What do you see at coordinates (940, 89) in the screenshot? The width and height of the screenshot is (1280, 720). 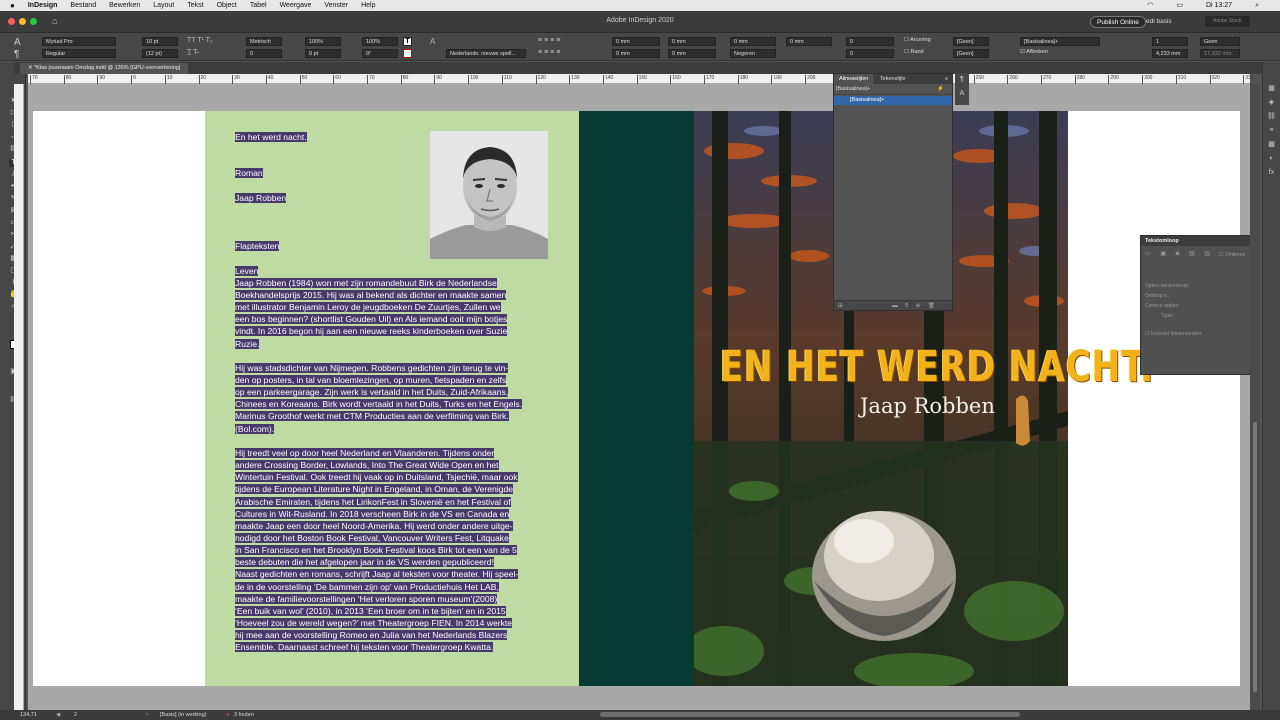 I see `new-style-from-selection-icon: ⚡` at bounding box center [940, 89].